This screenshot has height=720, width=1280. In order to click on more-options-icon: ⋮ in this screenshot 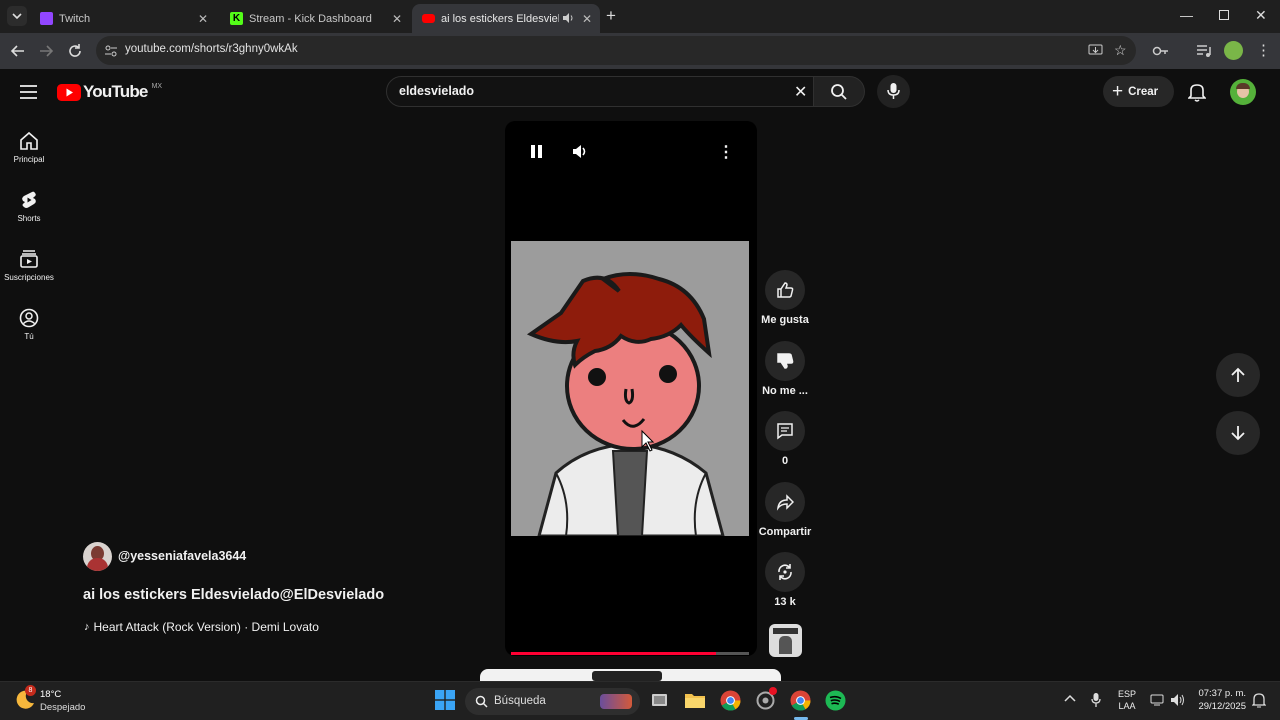, I will do `click(726, 152)`.